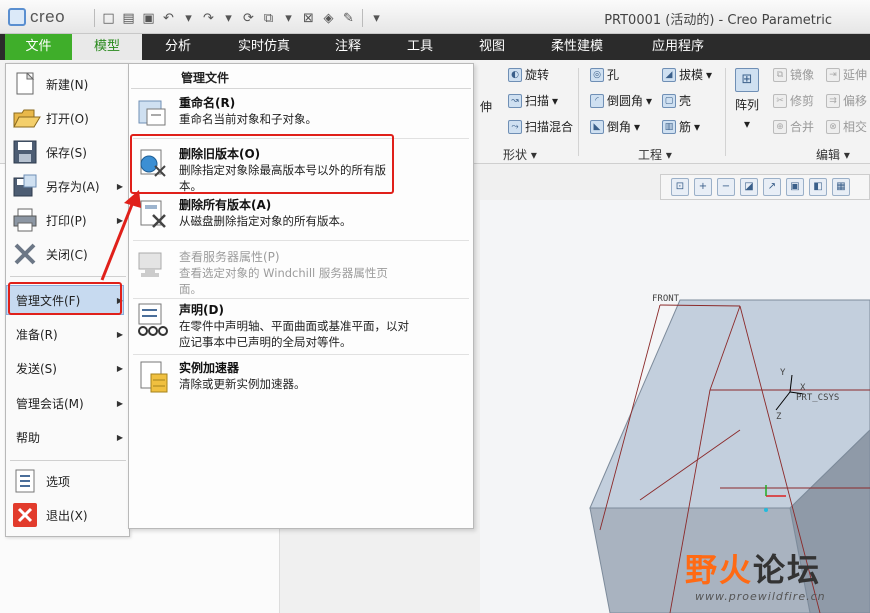 The image size is (870, 613). Describe the element at coordinates (833, 74) in the screenshot. I see `extend-icon: ⇥` at that location.